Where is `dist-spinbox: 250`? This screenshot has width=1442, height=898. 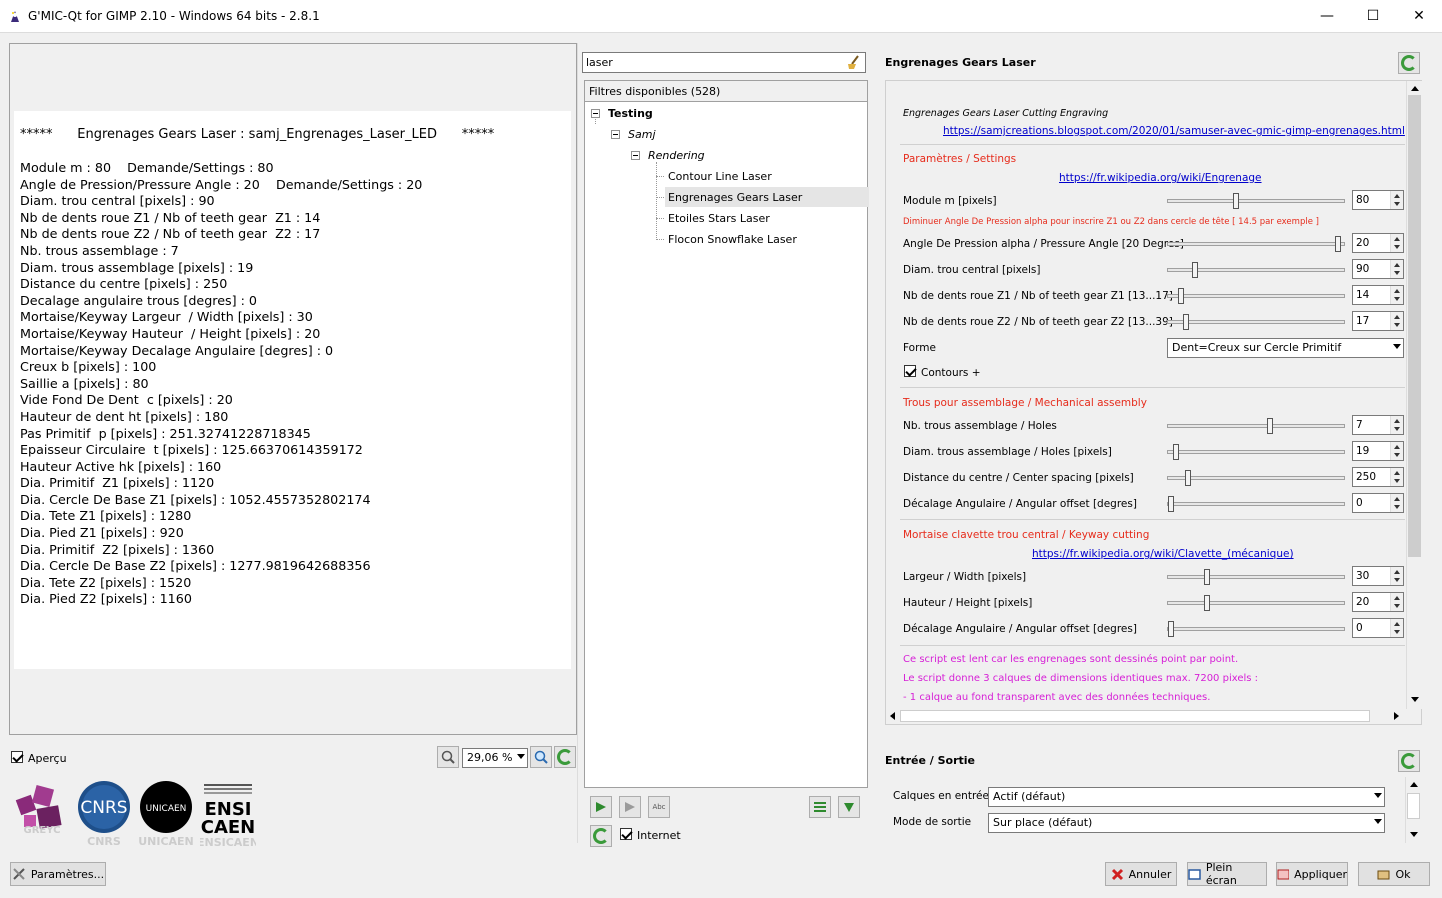 dist-spinbox: 250 is located at coordinates (1378, 477).